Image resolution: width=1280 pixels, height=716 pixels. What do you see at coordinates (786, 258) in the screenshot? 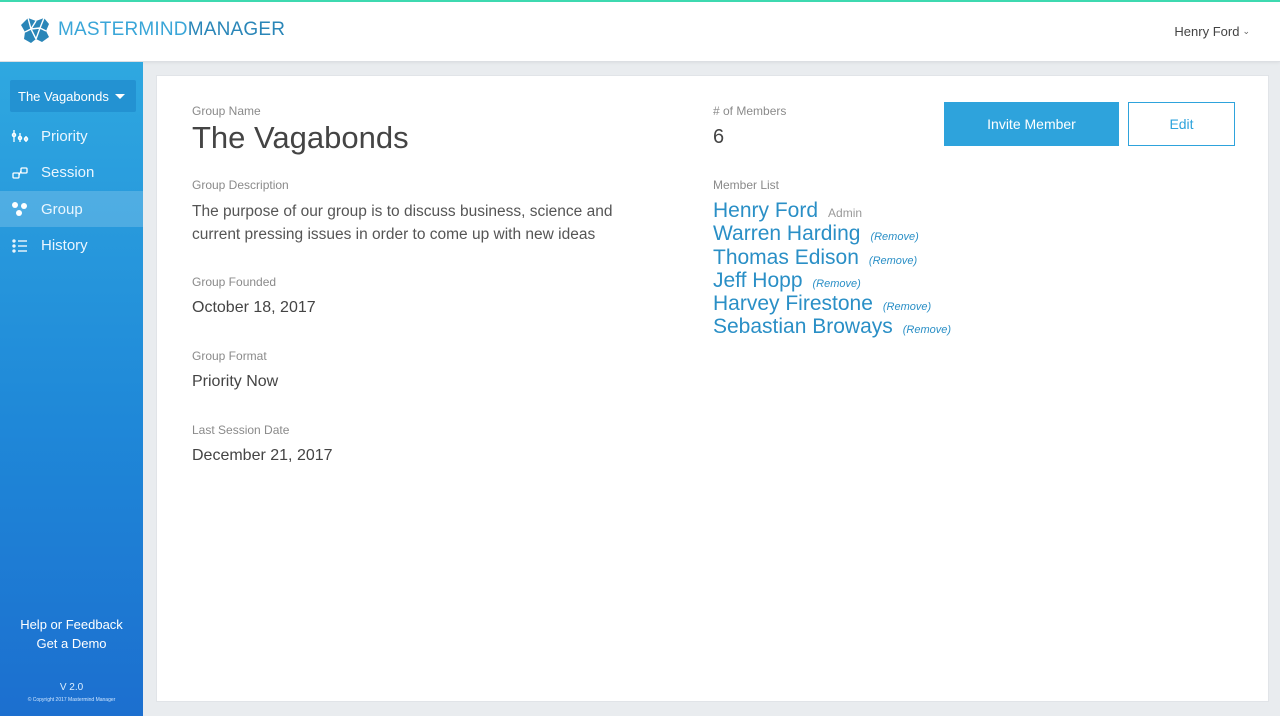
I see `member-name: Thomas Edison` at bounding box center [786, 258].